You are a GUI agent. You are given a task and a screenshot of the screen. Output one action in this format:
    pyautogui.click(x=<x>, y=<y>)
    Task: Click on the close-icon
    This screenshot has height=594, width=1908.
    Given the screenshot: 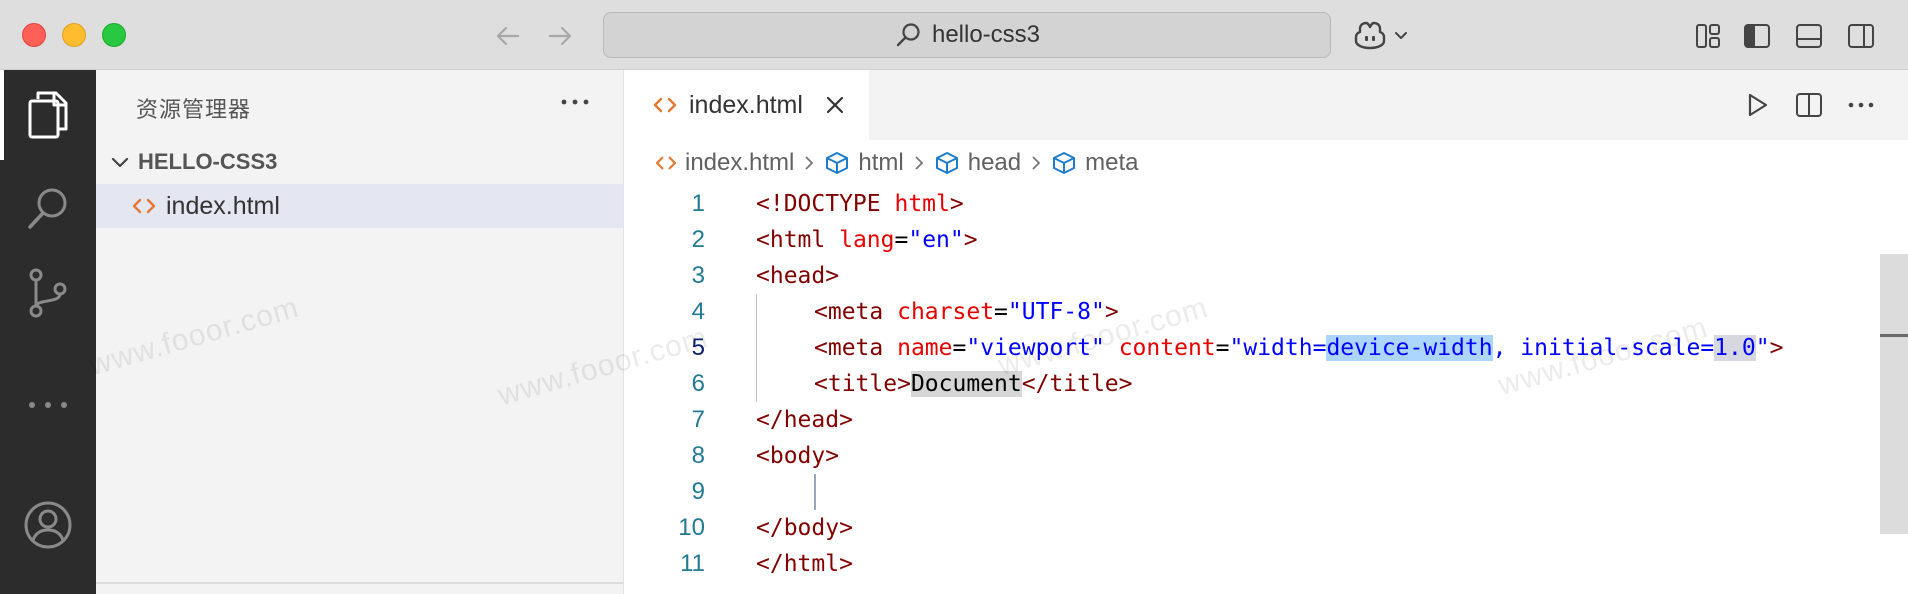 What is the action you would take?
    pyautogui.click(x=835, y=105)
    